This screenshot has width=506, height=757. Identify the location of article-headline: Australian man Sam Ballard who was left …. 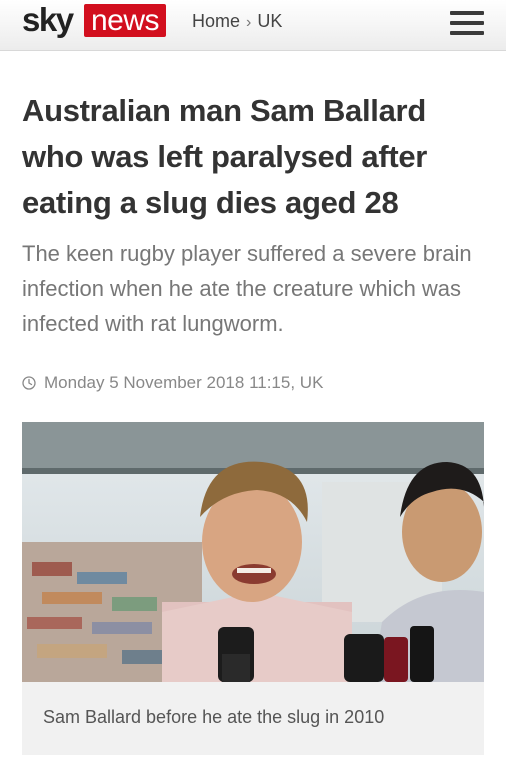
(225, 156).